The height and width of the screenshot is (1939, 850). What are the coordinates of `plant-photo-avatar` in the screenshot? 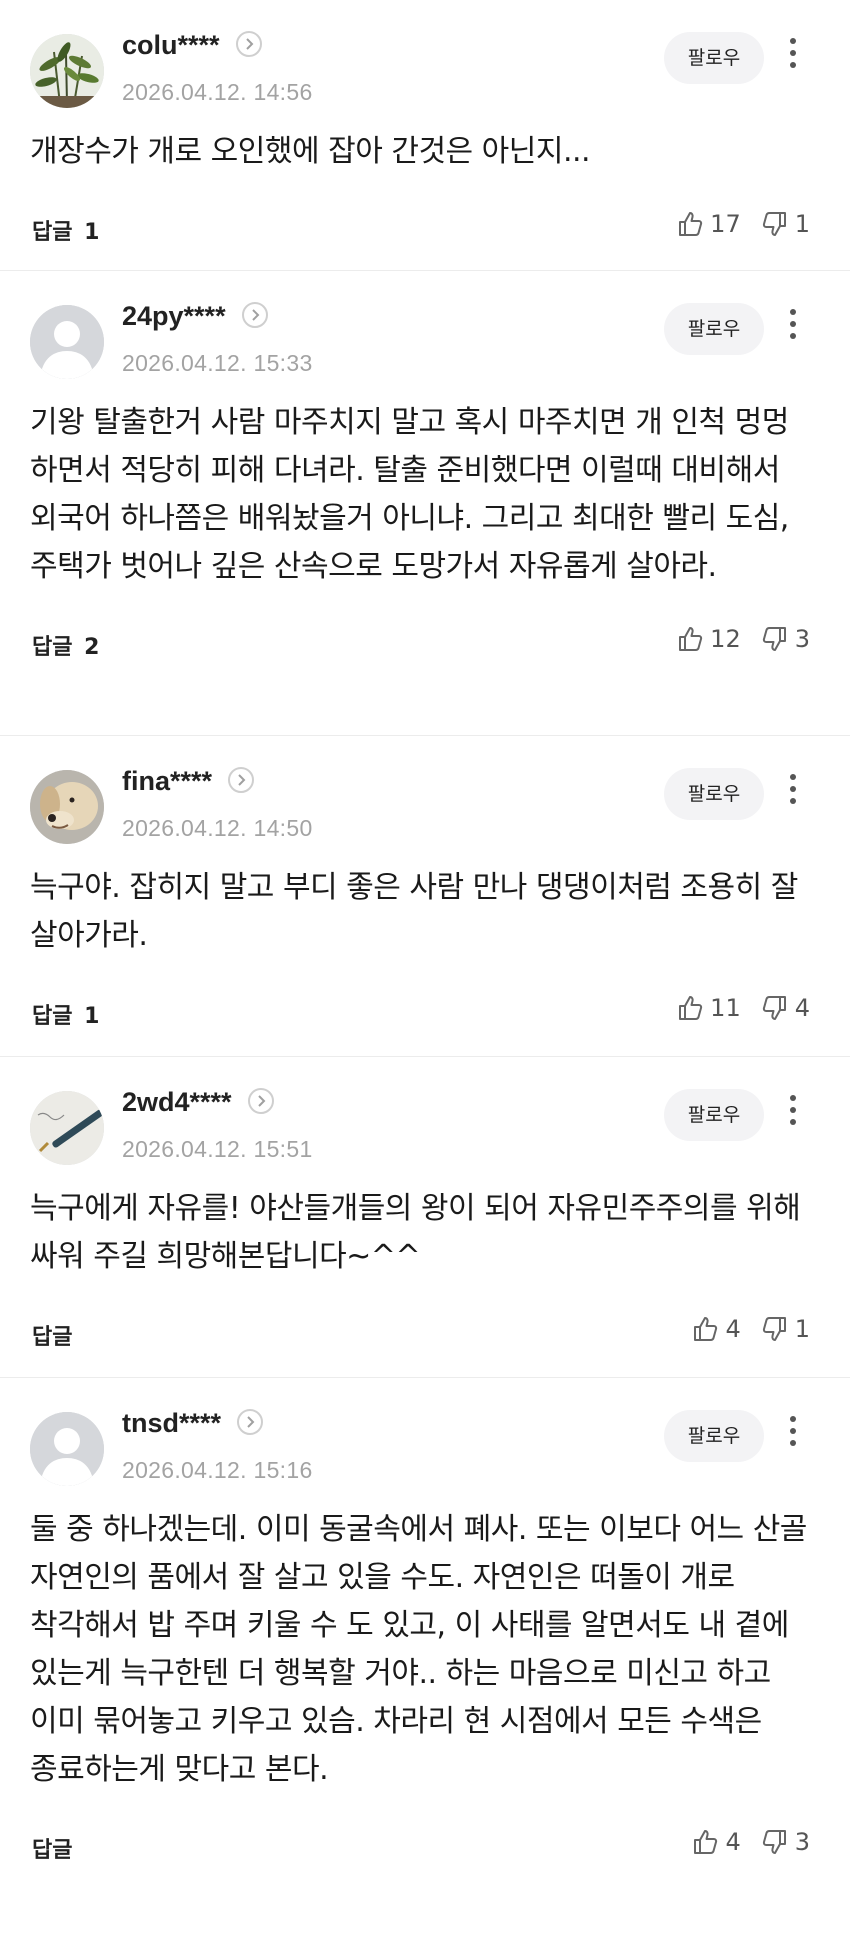 It's located at (67, 71).